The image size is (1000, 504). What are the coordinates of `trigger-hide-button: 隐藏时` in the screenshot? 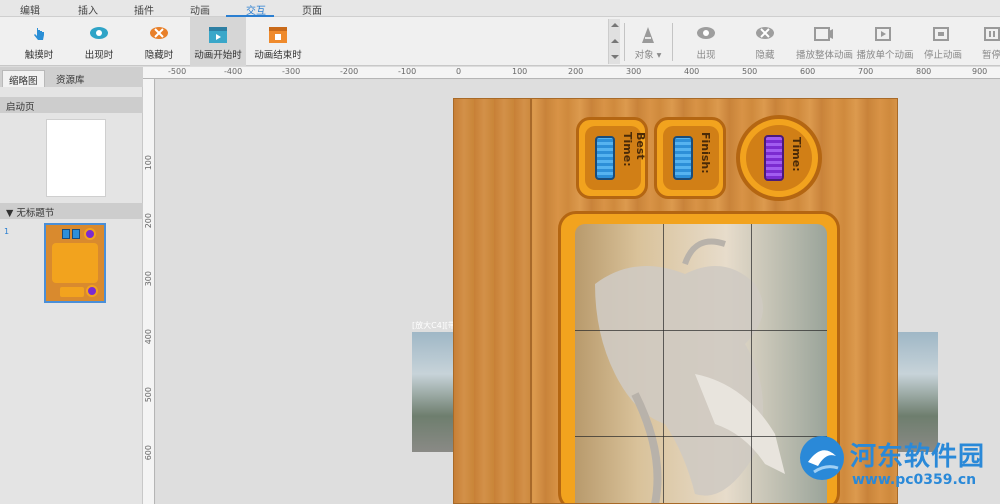 It's located at (159, 41).